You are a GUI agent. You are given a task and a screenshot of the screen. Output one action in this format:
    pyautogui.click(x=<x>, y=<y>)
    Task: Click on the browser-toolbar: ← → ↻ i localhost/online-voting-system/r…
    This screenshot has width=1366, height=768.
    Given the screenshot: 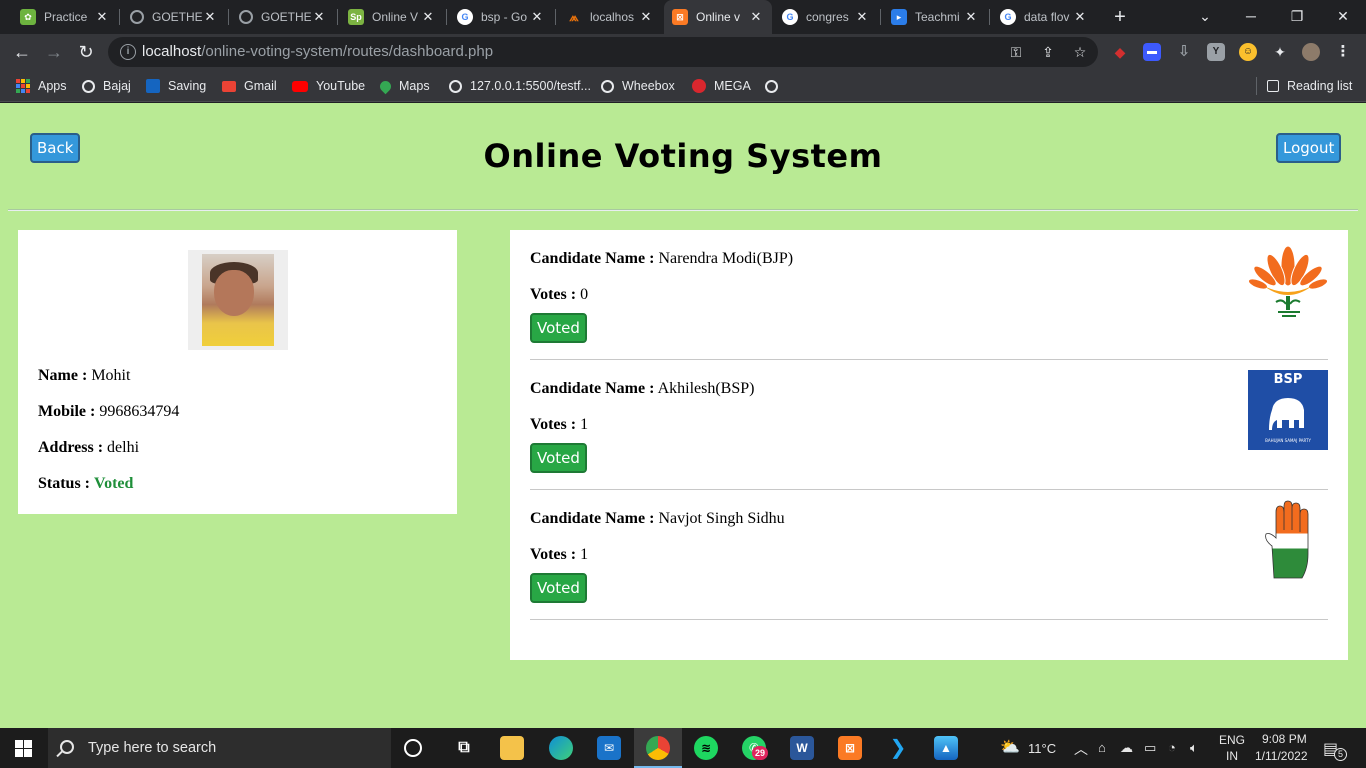 What is the action you would take?
    pyautogui.click(x=683, y=52)
    